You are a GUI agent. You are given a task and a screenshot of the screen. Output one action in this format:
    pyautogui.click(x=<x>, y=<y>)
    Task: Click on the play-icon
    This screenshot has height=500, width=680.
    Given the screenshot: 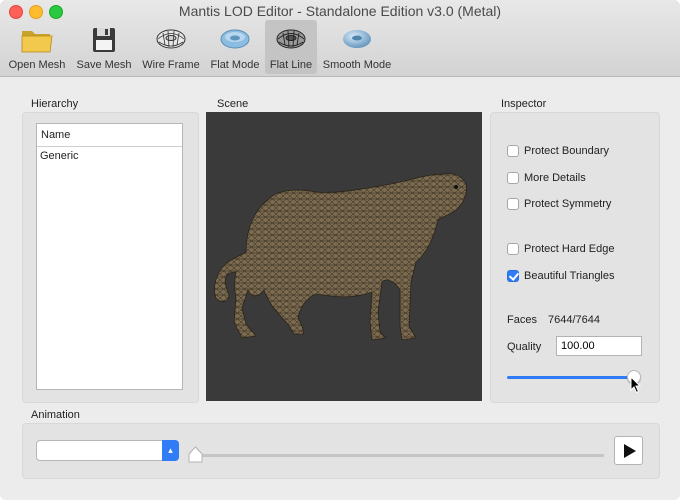 What is the action you would take?
    pyautogui.click(x=630, y=451)
    